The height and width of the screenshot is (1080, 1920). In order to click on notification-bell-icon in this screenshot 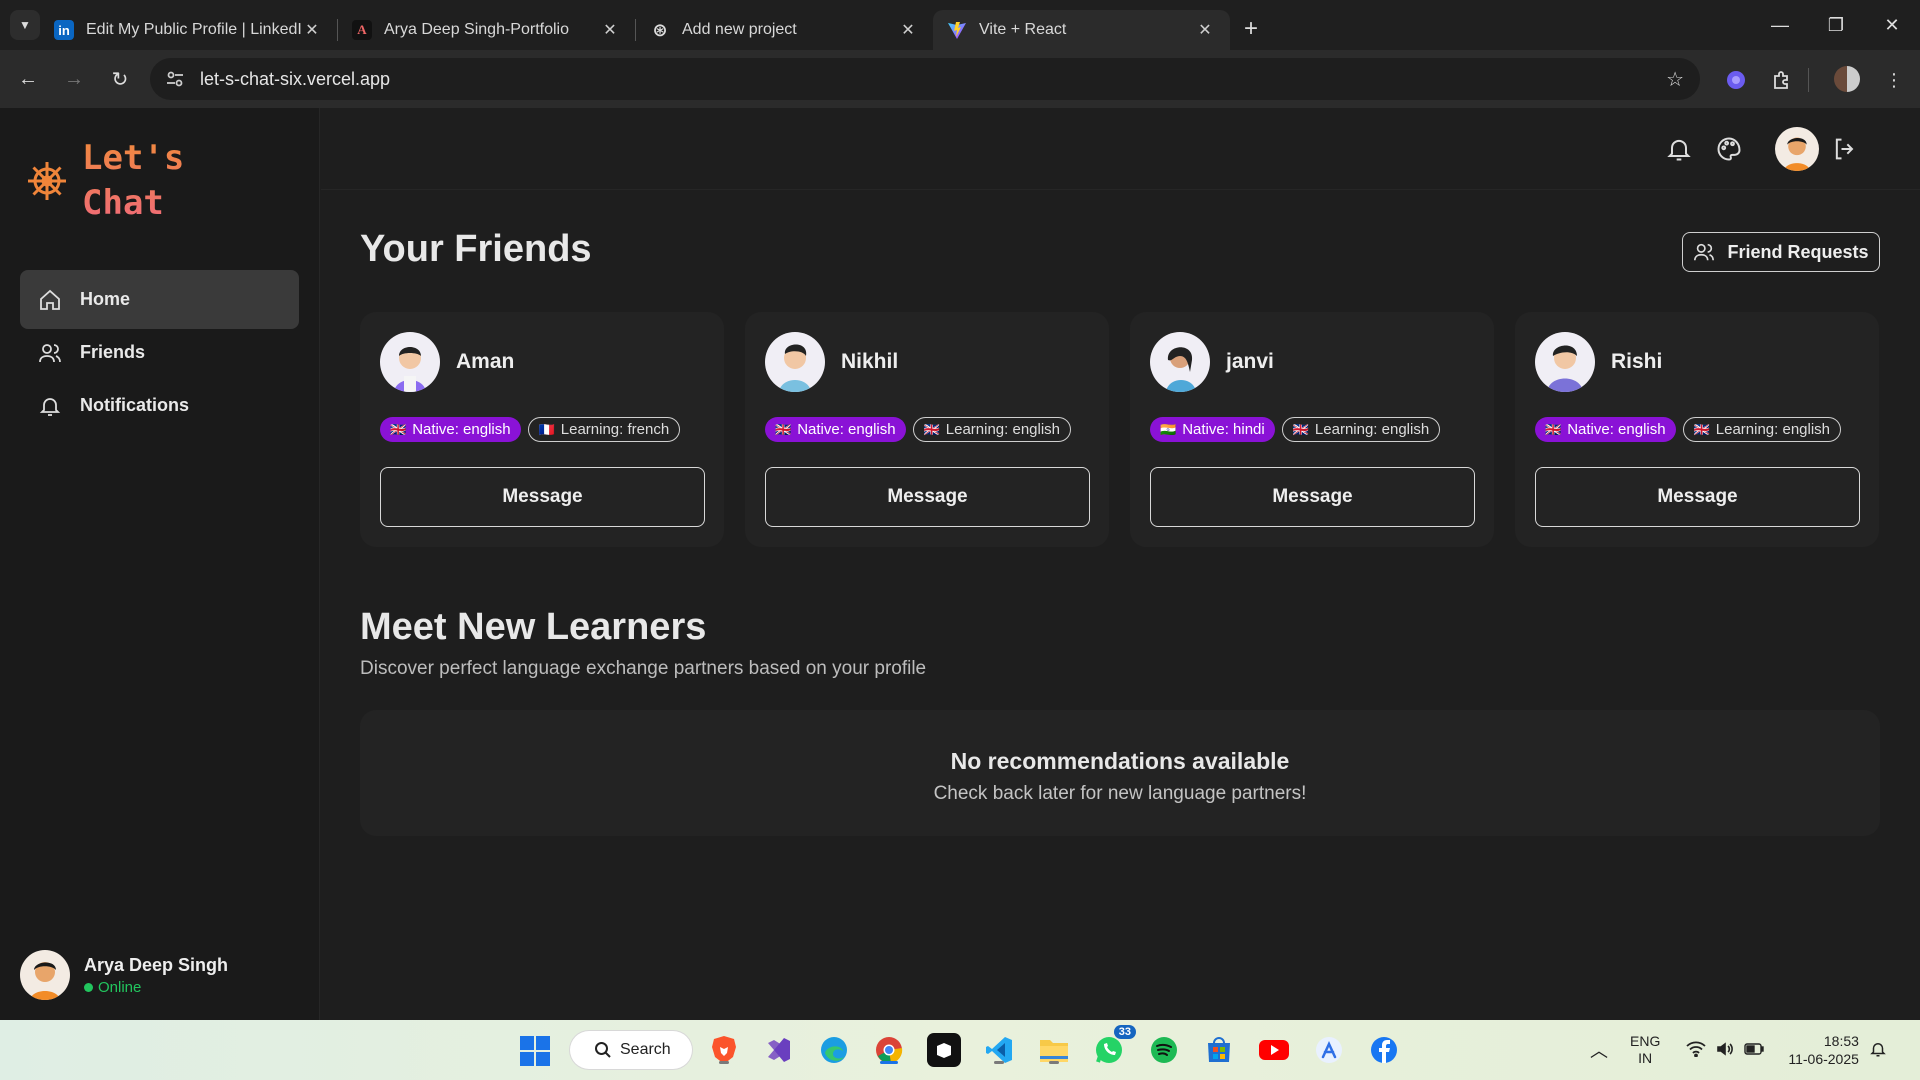, I will do `click(1878, 1050)`.